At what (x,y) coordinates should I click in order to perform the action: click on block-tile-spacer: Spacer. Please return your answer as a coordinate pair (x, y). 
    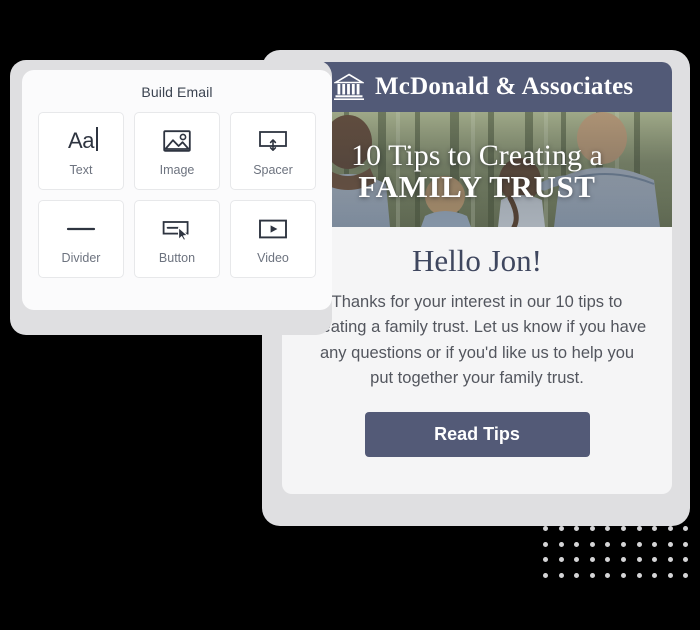
    Looking at the image, I should click on (273, 151).